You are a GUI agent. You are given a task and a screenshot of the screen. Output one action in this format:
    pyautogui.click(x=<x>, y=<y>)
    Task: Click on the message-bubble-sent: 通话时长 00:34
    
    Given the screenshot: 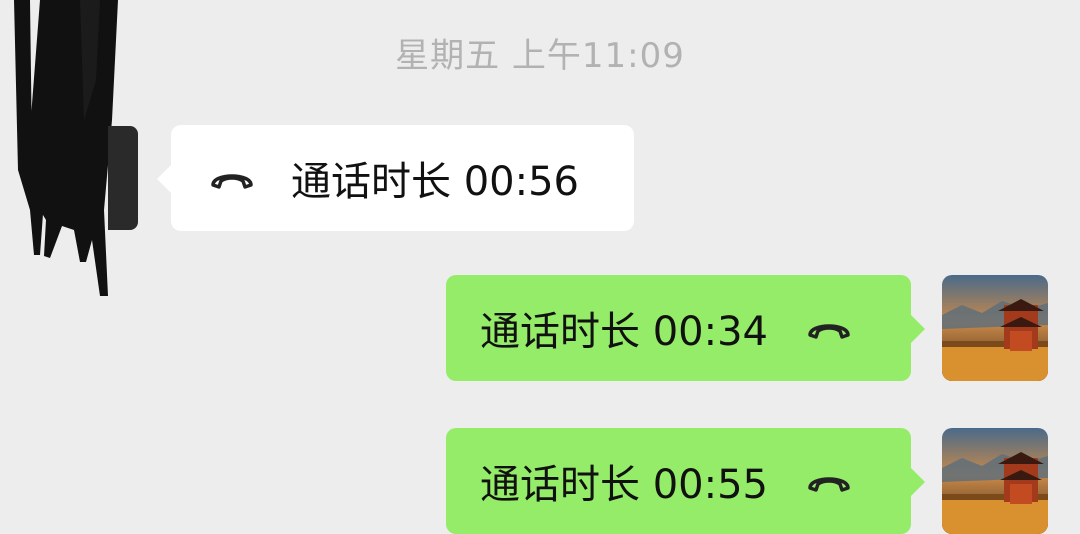 What is the action you would take?
    pyautogui.click(x=685, y=328)
    